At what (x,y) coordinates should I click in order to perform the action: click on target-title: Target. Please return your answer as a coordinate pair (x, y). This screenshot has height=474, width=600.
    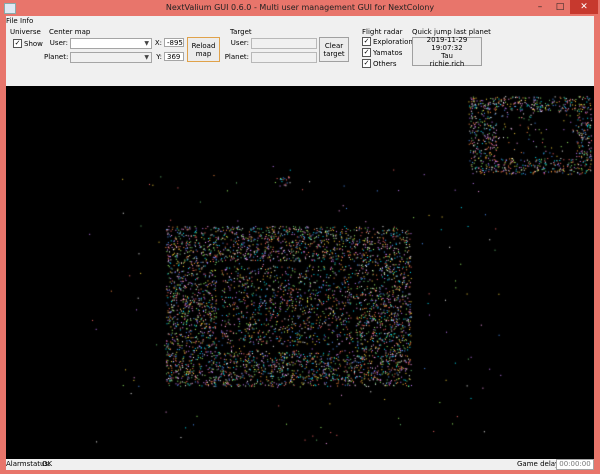
    Looking at the image, I should click on (241, 32).